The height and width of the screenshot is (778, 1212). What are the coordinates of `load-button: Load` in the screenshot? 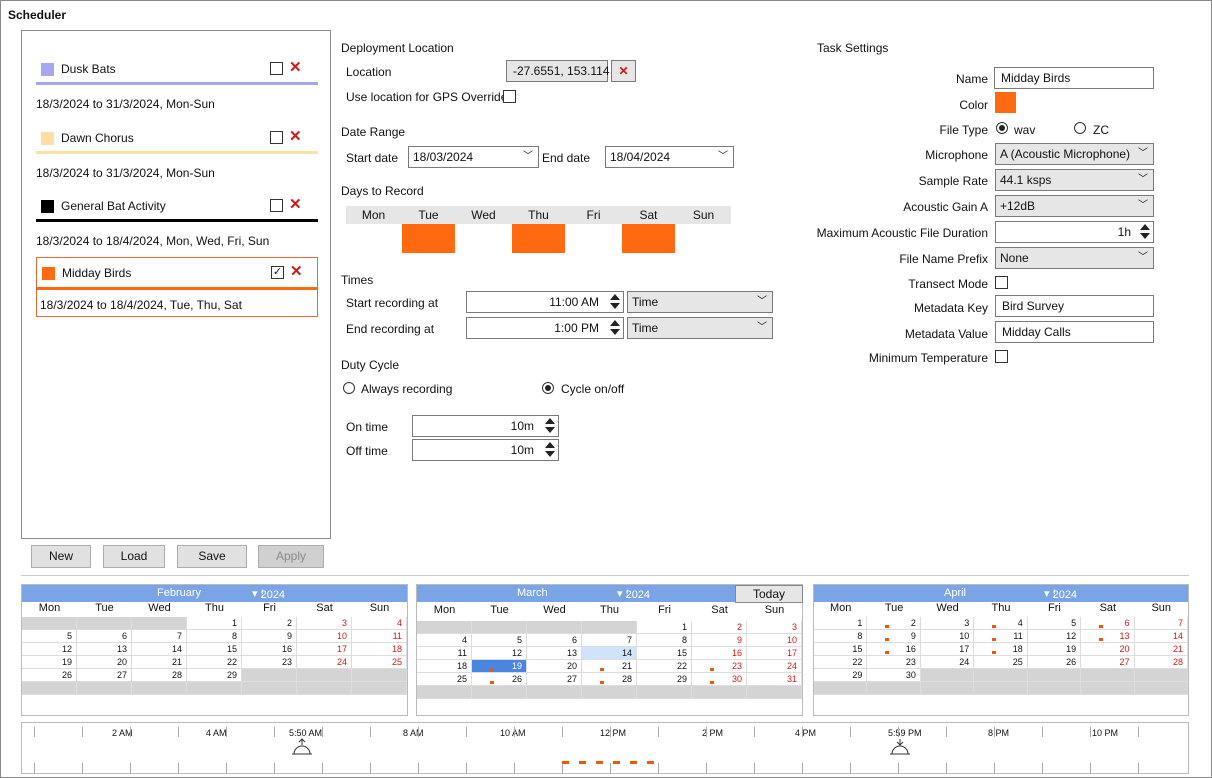 It's located at (134, 556).